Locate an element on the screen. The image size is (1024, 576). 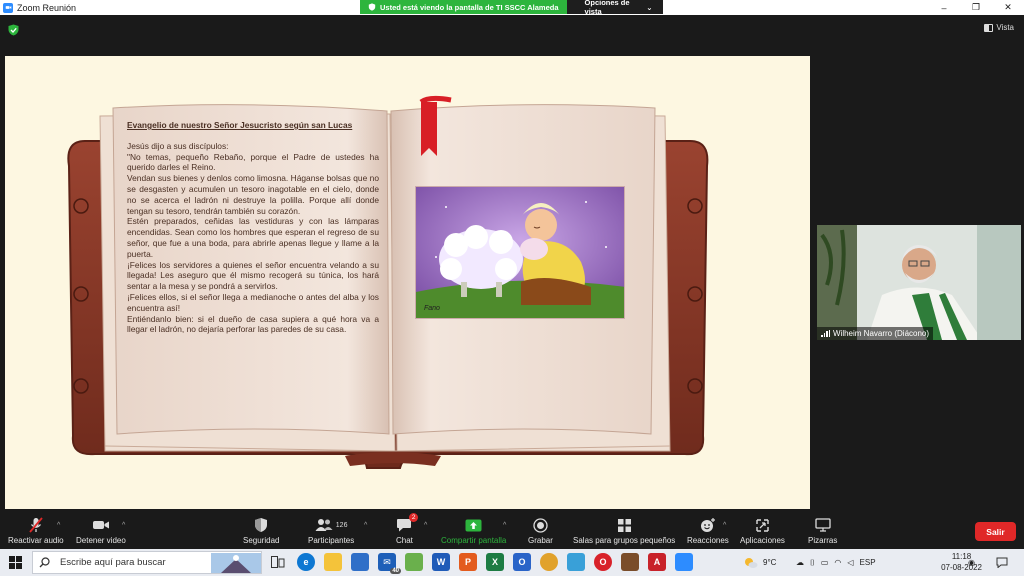
breakout-rooms-icon is located at coordinates (624, 525).